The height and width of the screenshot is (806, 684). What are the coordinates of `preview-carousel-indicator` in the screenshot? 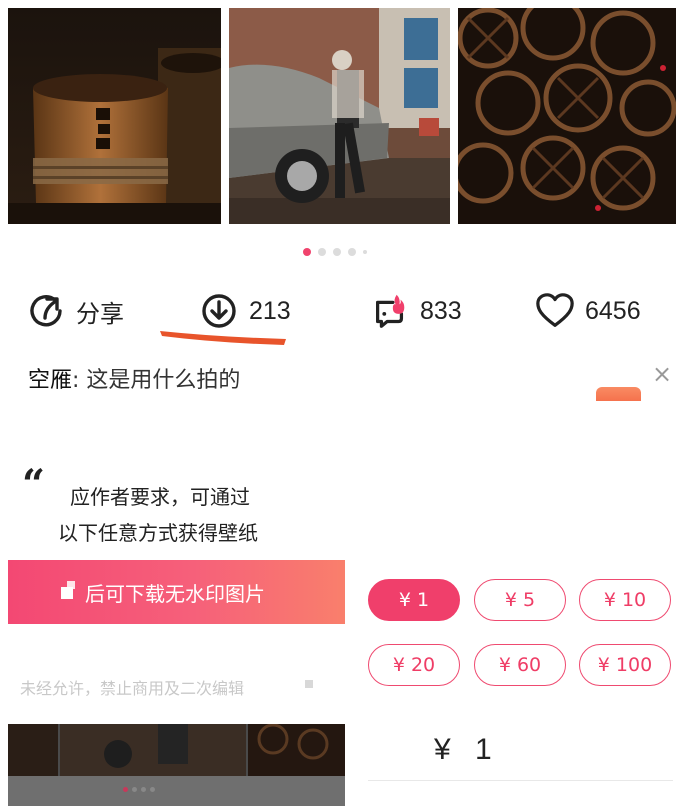 It's located at (139, 789).